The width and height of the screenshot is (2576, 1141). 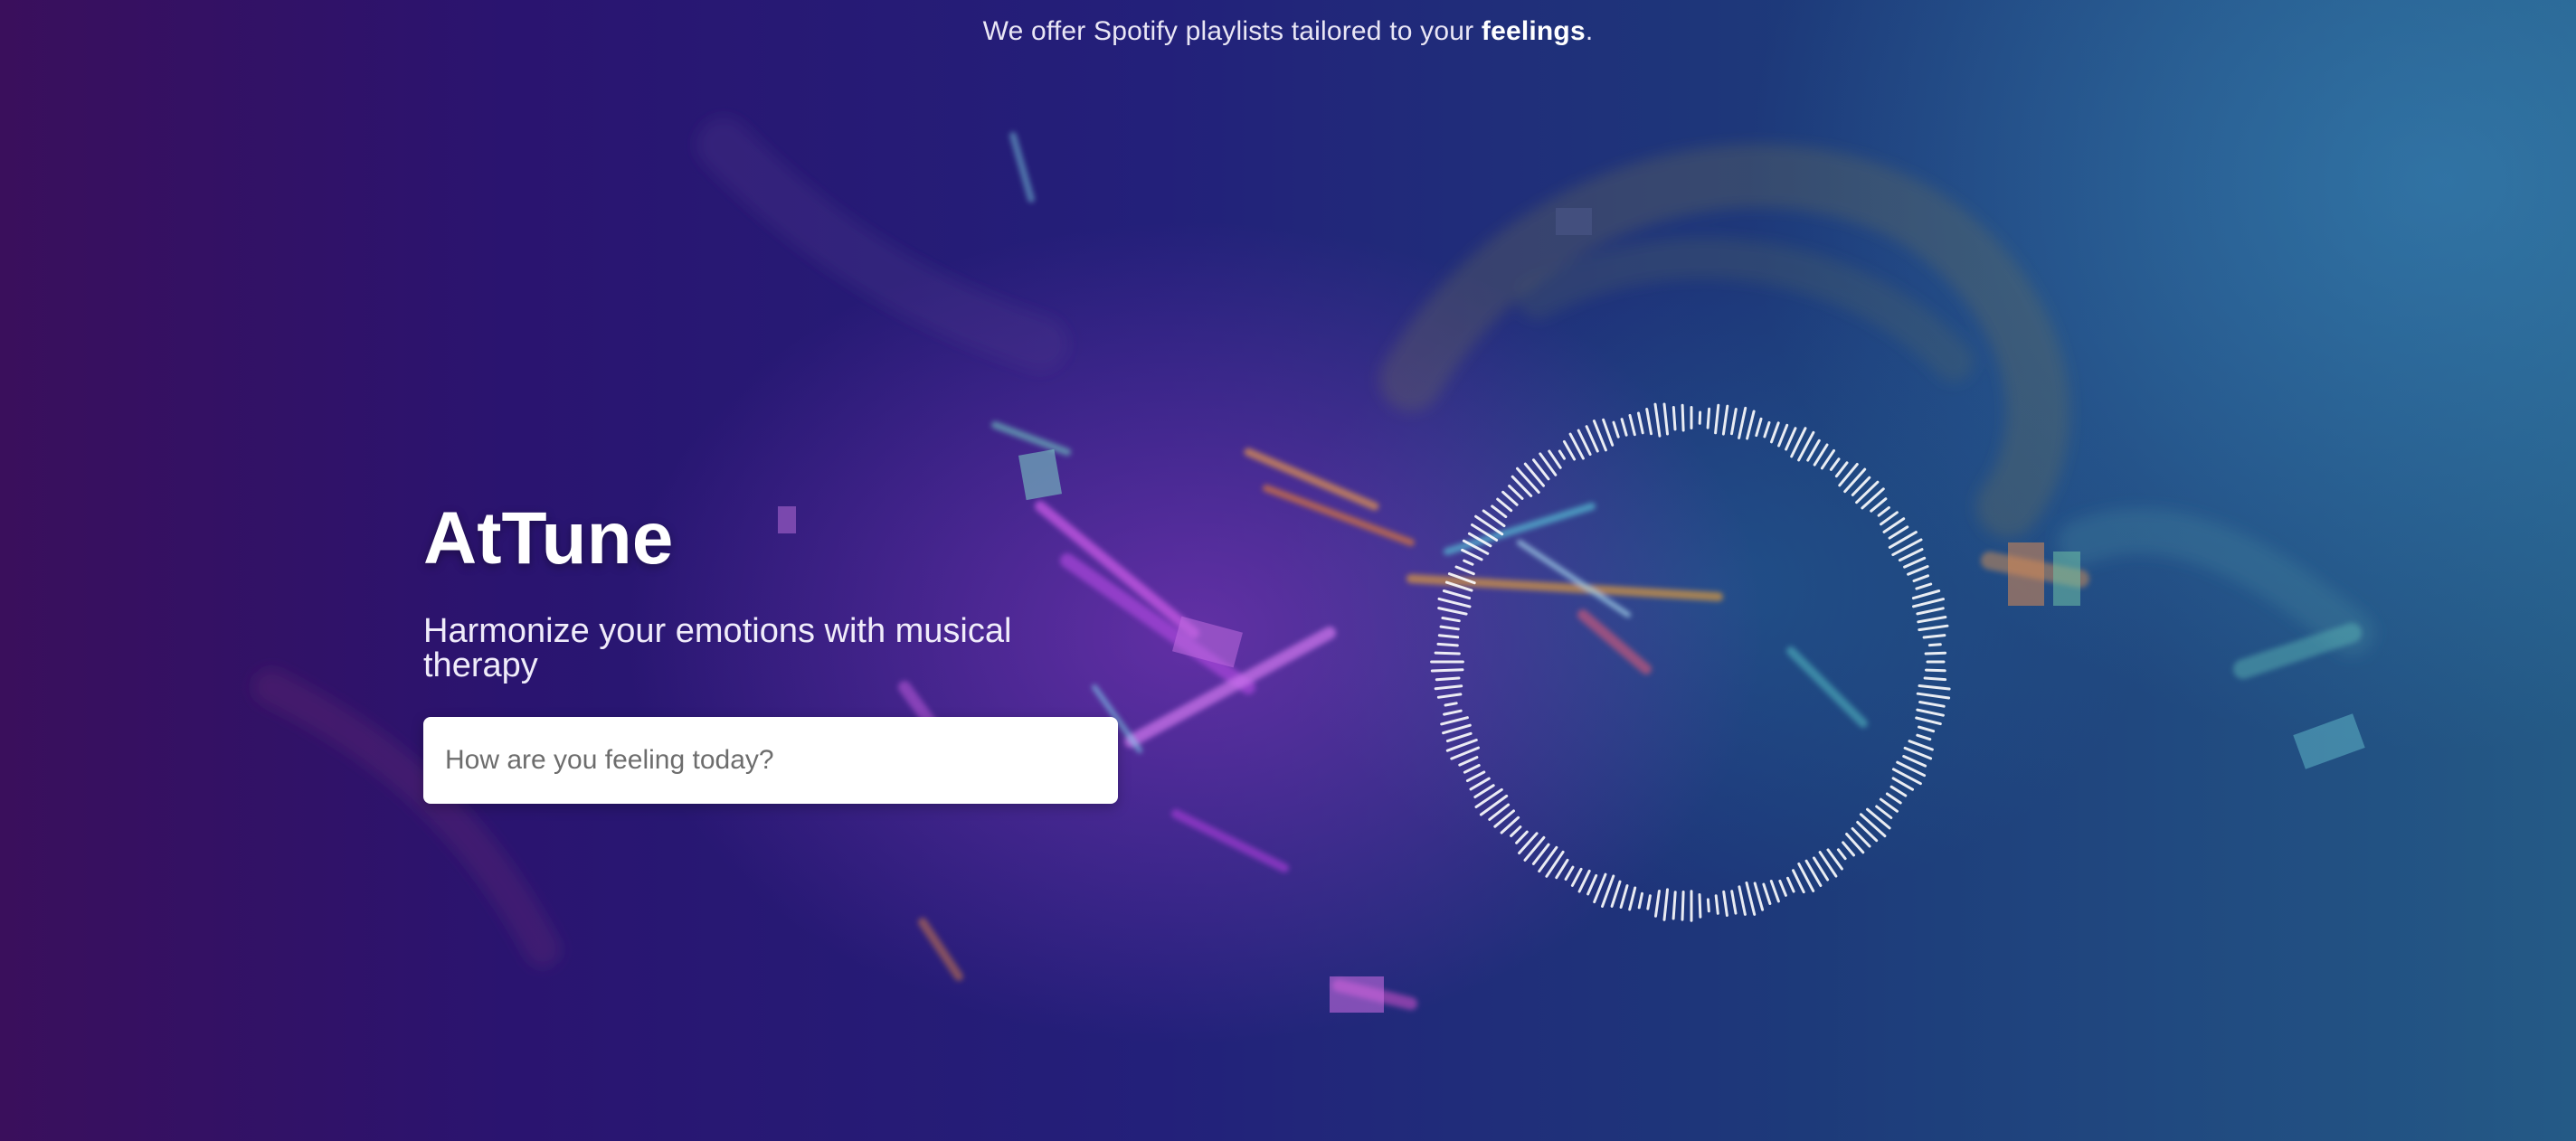 What do you see at coordinates (549, 538) in the screenshot?
I see `brand-title: AtTune` at bounding box center [549, 538].